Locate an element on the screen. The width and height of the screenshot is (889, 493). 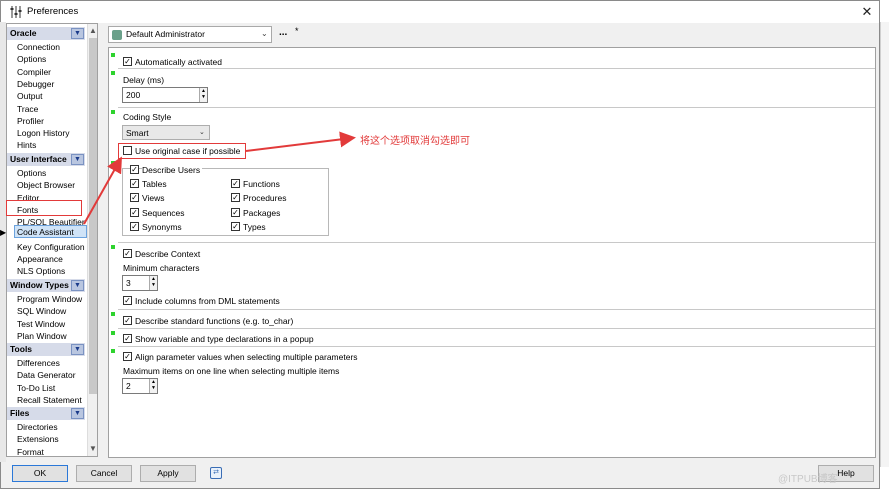
sidebar-item: Connection is located at coordinates (38, 47).